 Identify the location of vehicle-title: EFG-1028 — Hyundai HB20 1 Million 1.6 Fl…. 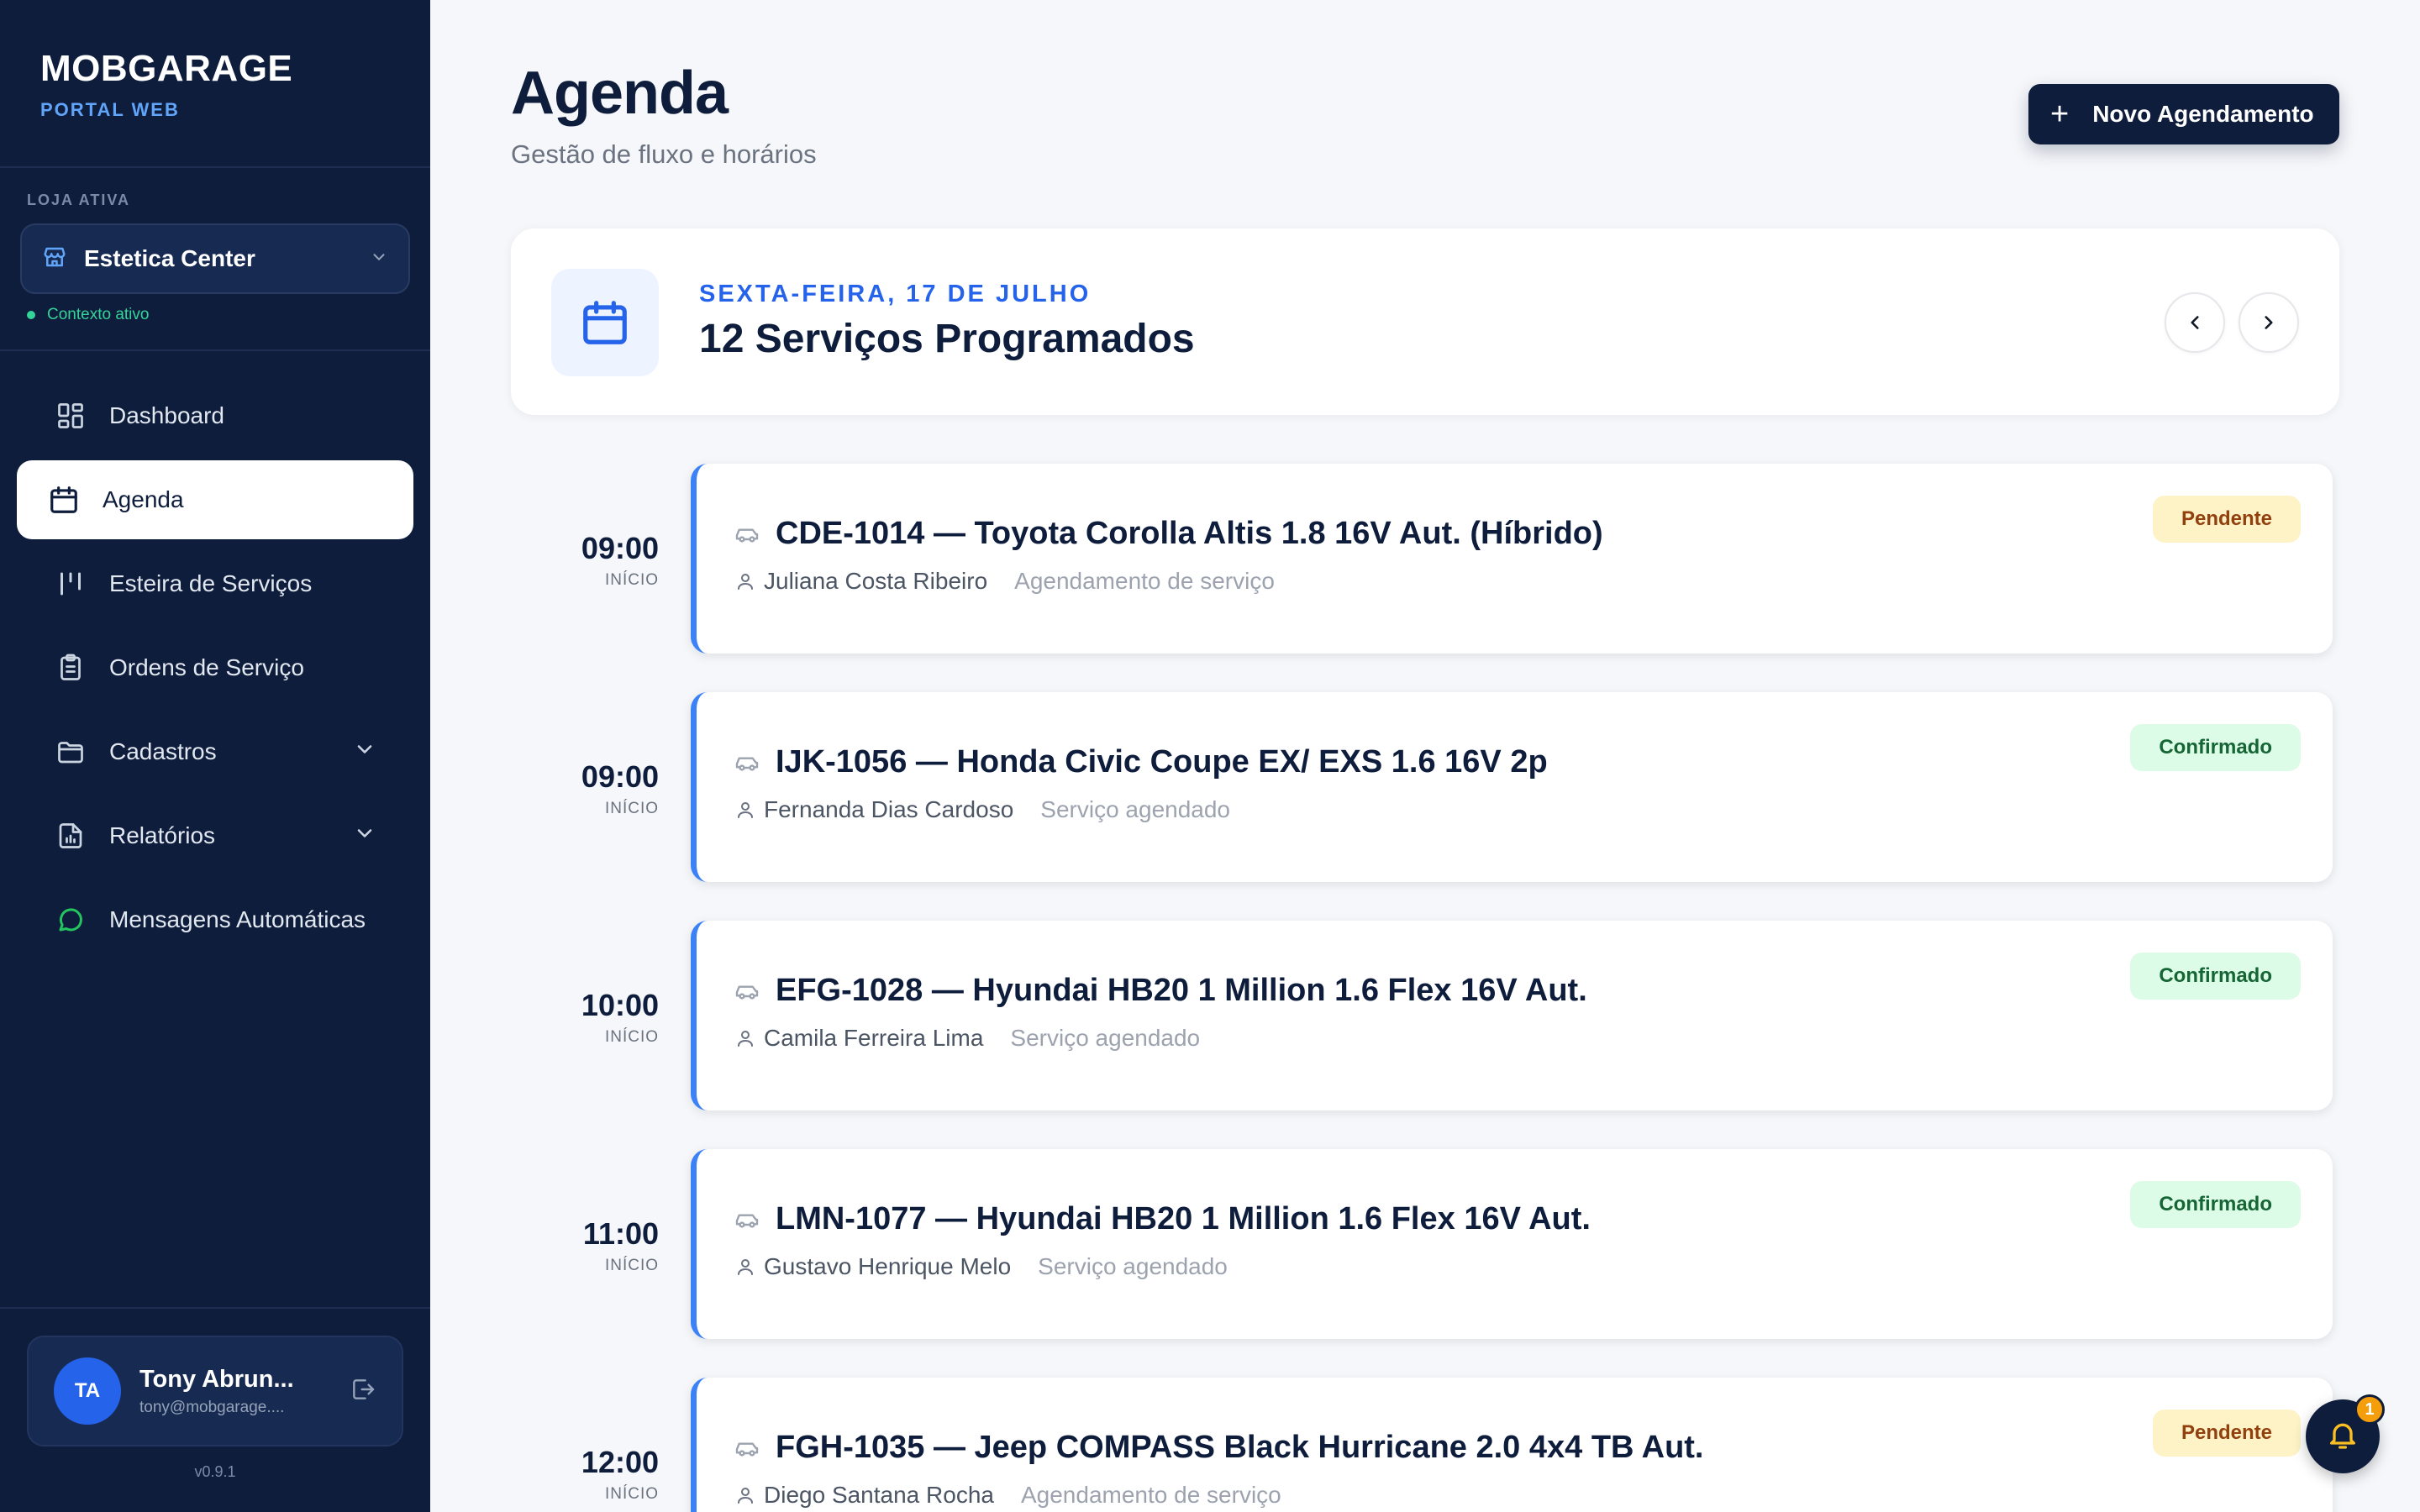
(1181, 990).